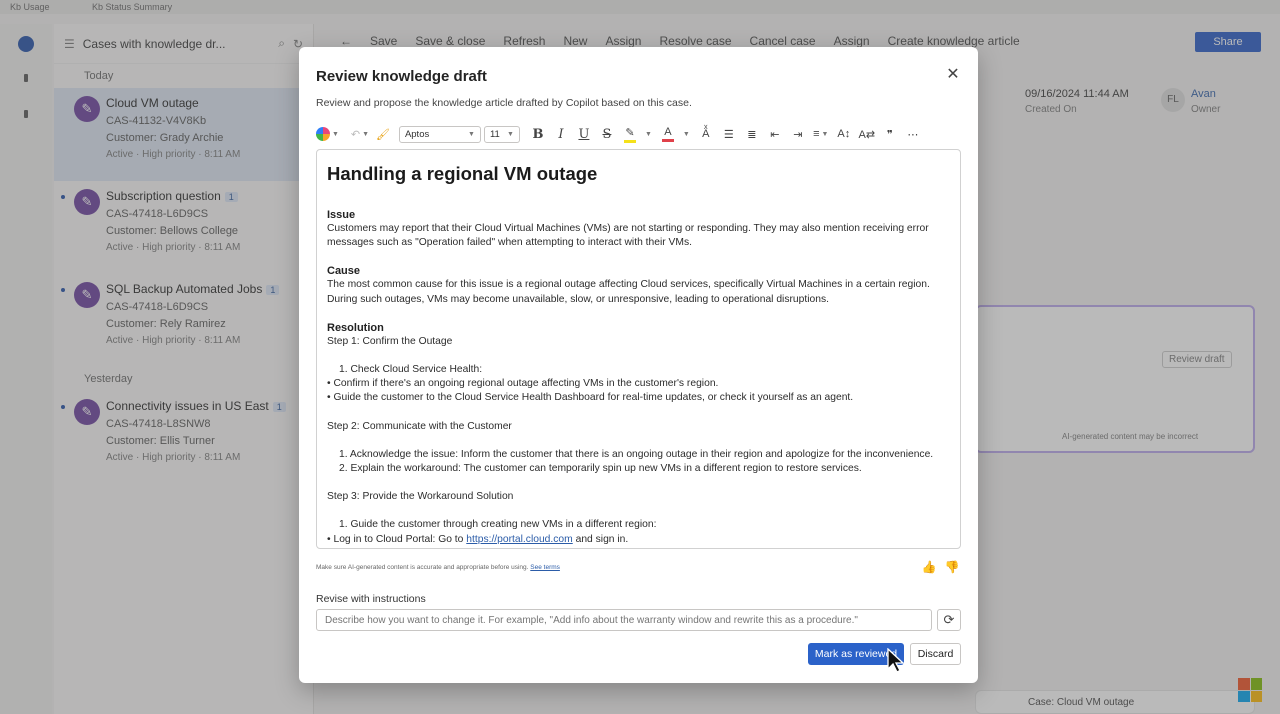 This screenshot has width=1280, height=714. I want to click on step-2-heading: Step 2: Communicate with the Customer, so click(419, 426).